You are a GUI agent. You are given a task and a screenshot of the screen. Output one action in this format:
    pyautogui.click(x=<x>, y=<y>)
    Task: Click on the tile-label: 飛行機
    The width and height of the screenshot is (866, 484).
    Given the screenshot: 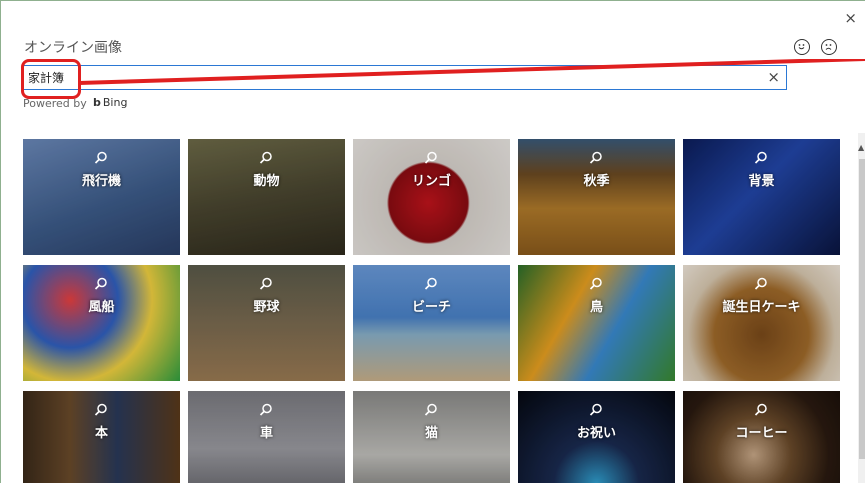 What is the action you would take?
    pyautogui.click(x=101, y=181)
    